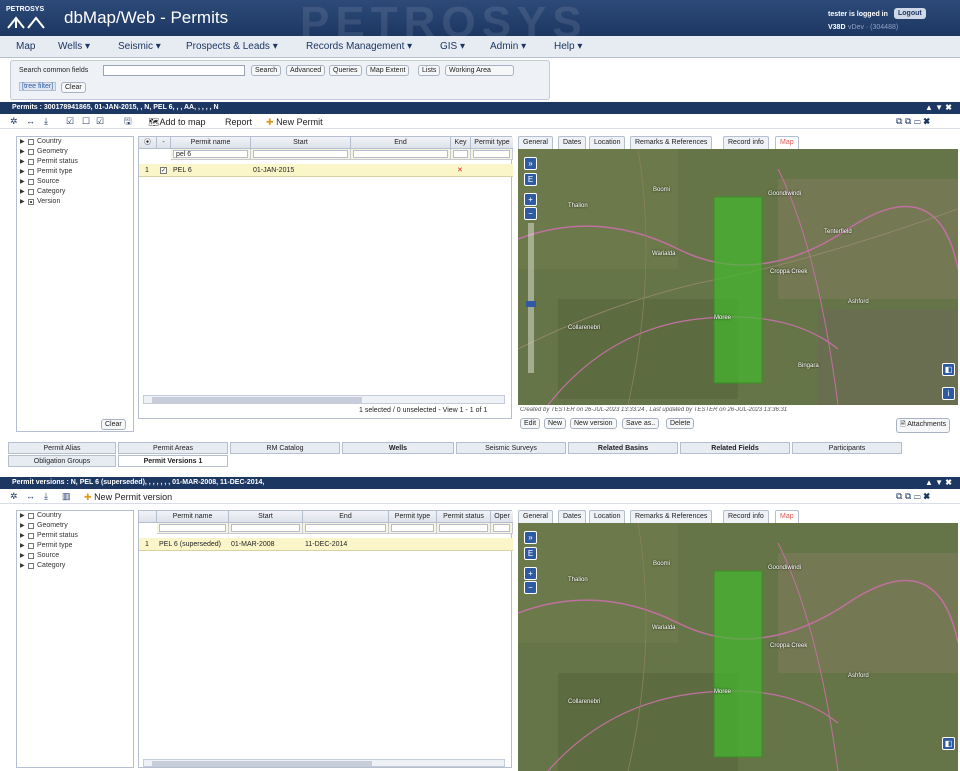  Describe the element at coordinates (62, 461) in the screenshot. I see `tab-obligation-groups: Obligation Groups` at that location.